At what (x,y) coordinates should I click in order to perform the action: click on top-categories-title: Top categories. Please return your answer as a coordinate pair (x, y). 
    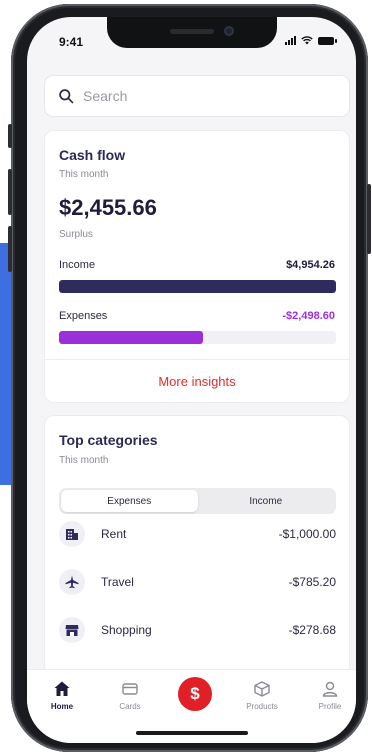
    Looking at the image, I should click on (108, 440).